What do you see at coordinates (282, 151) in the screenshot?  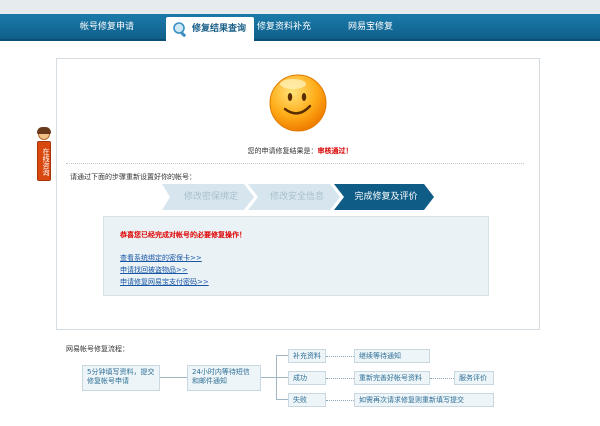 I see `result-prefix: 您的申请修复结果是：` at bounding box center [282, 151].